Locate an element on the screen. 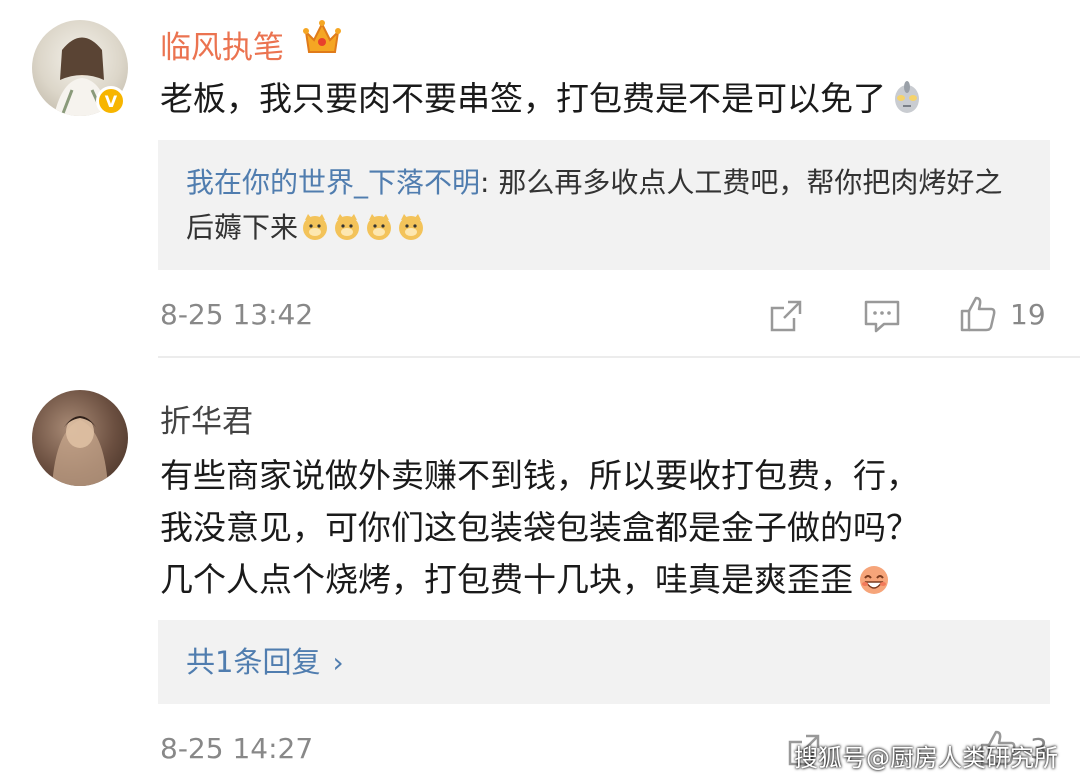  like-button: 19 is located at coordinates (1002, 314).